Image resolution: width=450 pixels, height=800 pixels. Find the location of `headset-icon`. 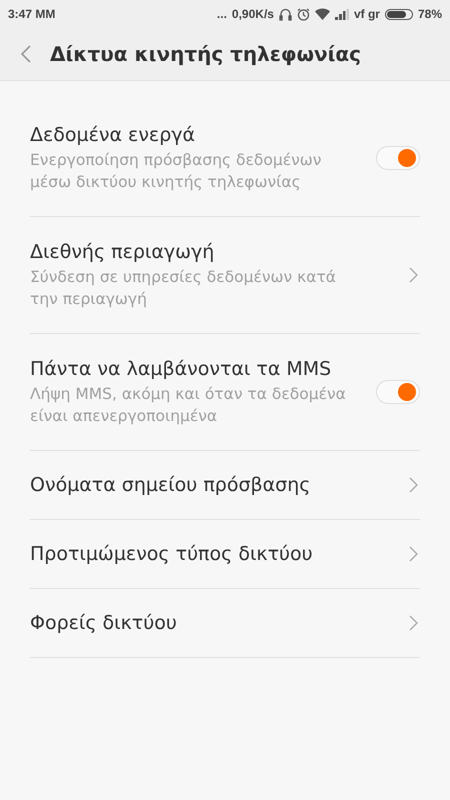

headset-icon is located at coordinates (285, 14).